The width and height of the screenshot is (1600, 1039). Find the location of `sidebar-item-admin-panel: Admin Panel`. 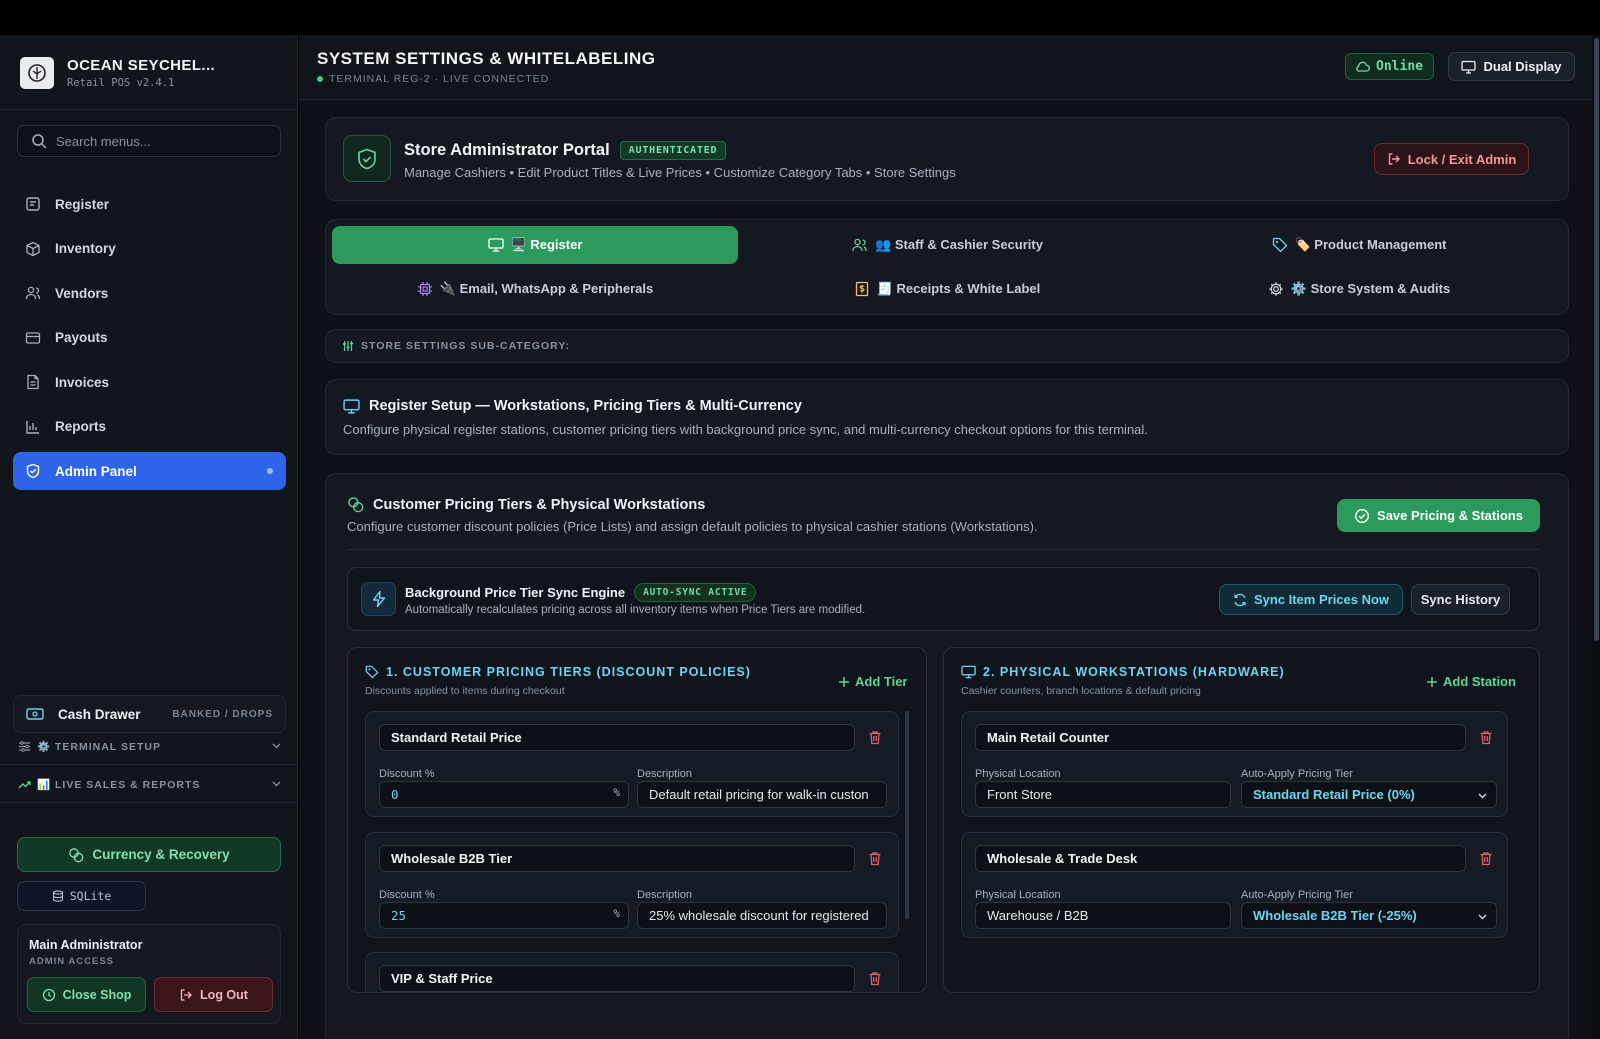

sidebar-item-admin-panel: Admin Panel is located at coordinates (149, 471).